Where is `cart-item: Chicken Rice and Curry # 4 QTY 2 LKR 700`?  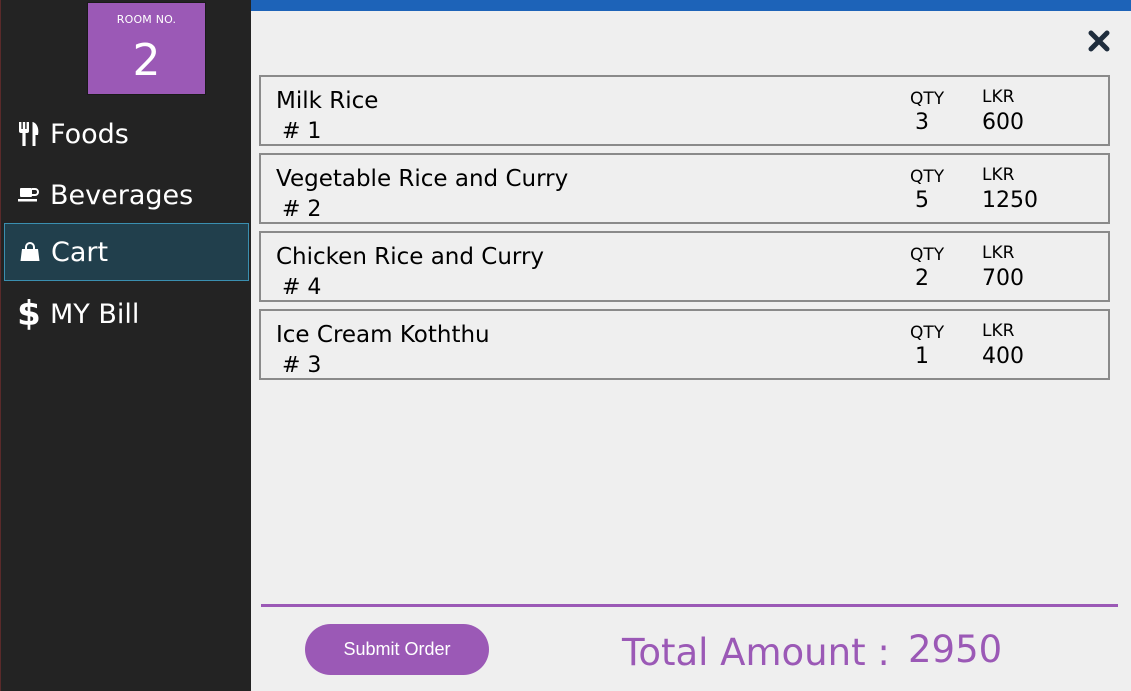
cart-item: Chicken Rice and Curry # 4 QTY 2 LKR 700 is located at coordinates (684, 266).